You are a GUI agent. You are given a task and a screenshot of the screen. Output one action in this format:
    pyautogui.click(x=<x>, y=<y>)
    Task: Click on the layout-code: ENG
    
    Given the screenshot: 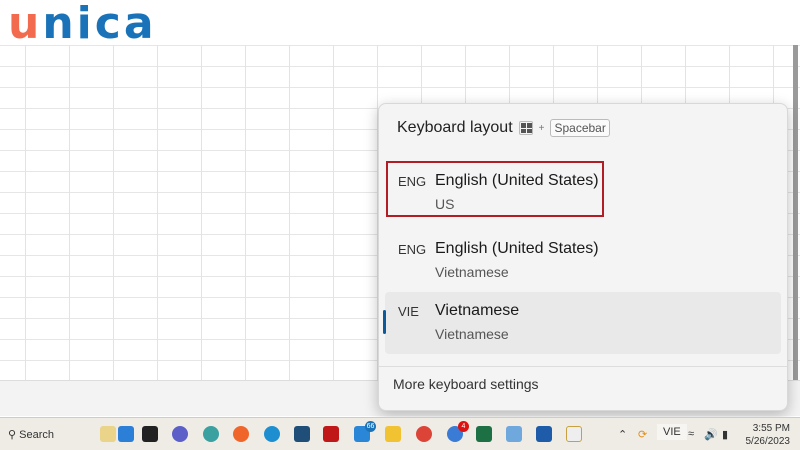 What is the action you would take?
    pyautogui.click(x=412, y=249)
    